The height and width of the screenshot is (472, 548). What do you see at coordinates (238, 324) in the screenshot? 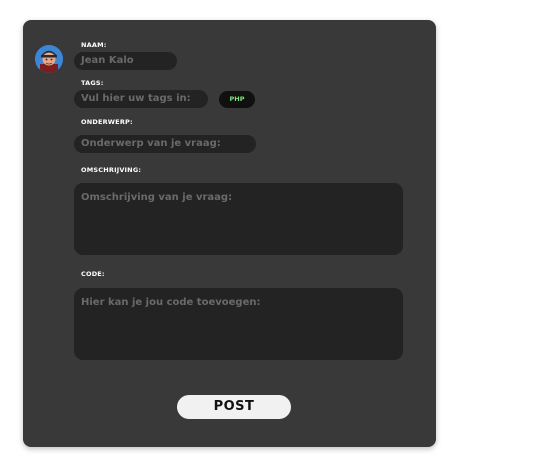
I see `code-textarea: Hier kan je jou code toevoegen:` at bounding box center [238, 324].